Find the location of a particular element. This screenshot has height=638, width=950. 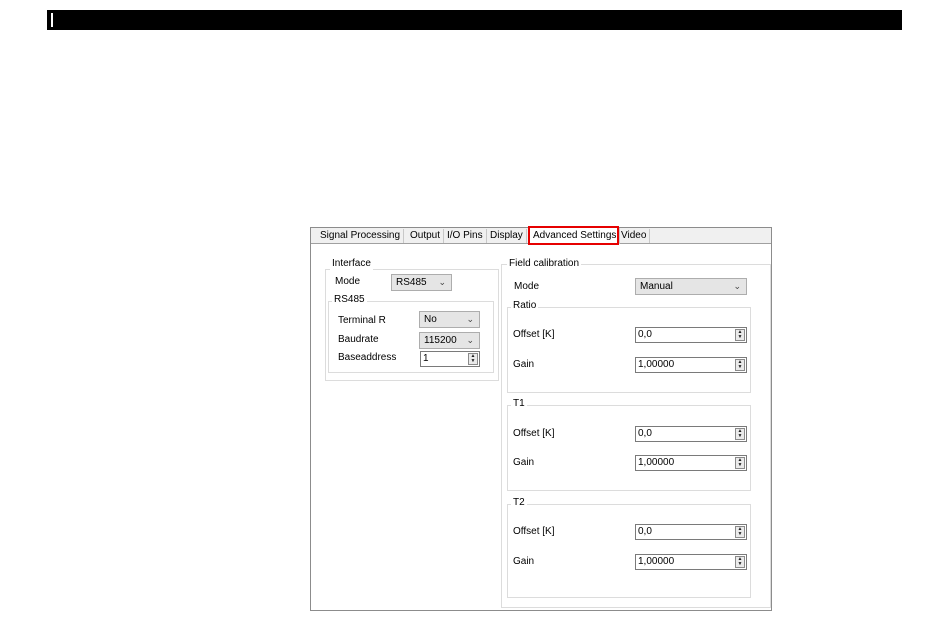

baseaddress-value: 1 is located at coordinates (426, 358).